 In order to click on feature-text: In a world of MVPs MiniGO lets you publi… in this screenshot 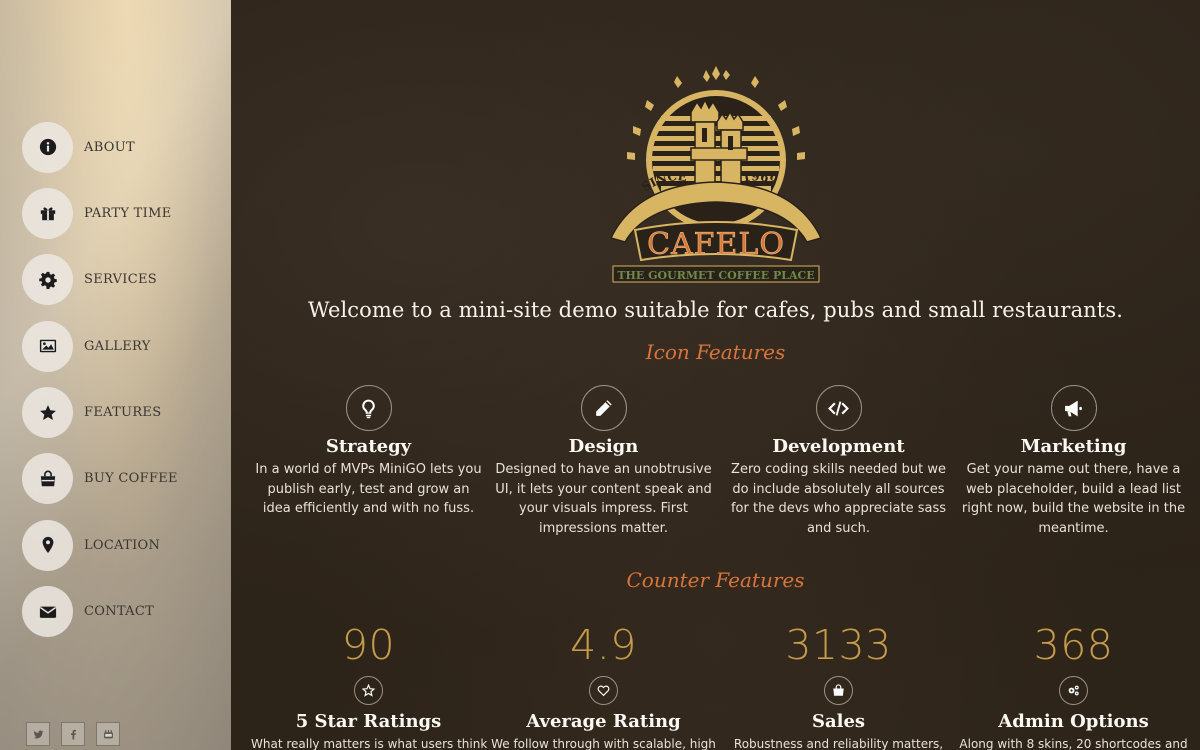, I will do `click(368, 489)`.